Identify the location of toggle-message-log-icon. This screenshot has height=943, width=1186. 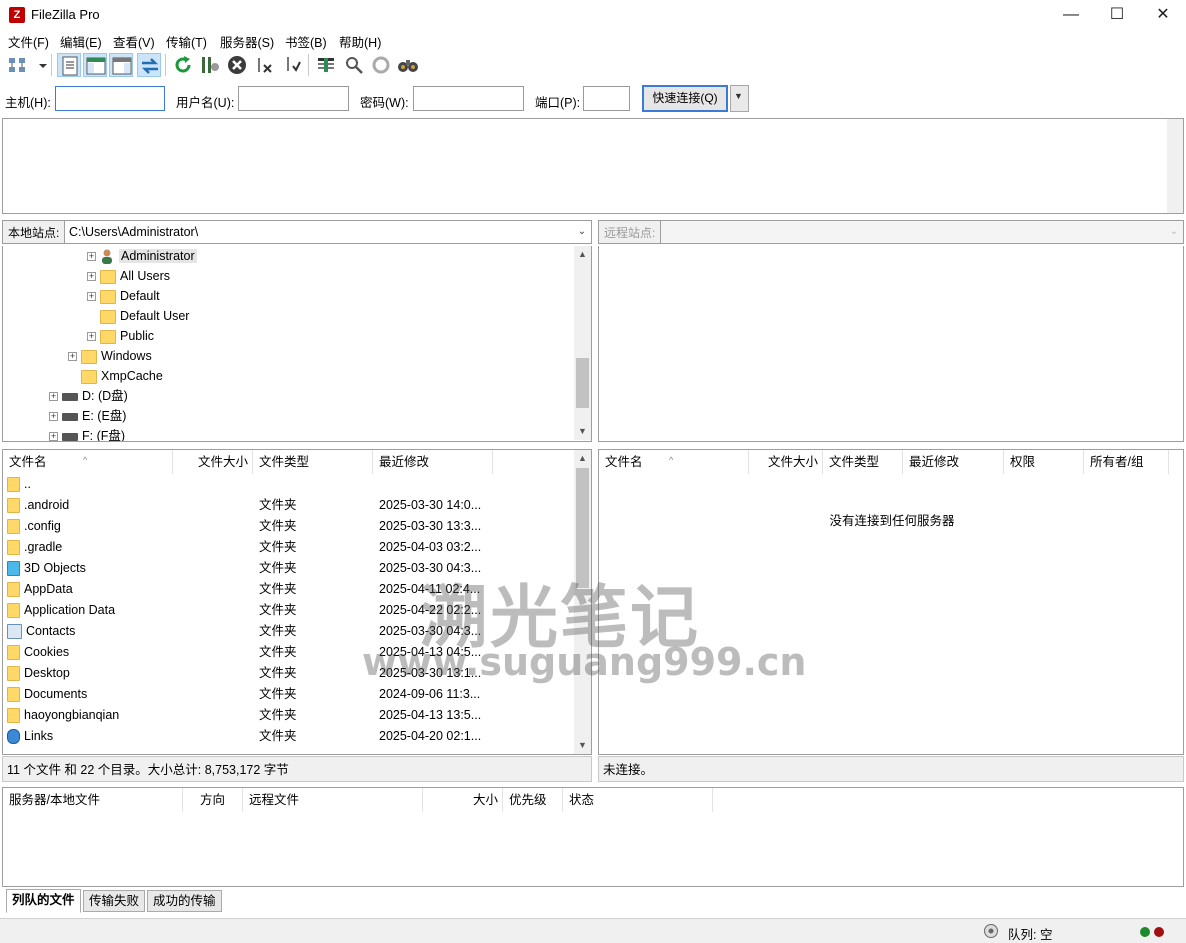
(69, 65).